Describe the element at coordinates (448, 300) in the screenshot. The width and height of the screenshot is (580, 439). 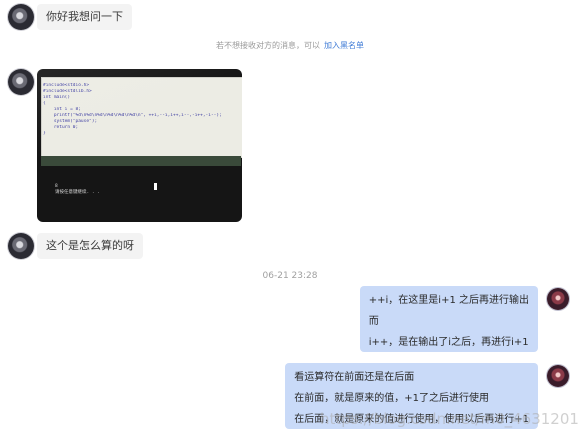
I see `message-line: ++i，在这里是i+1 之后再进行输出` at that location.